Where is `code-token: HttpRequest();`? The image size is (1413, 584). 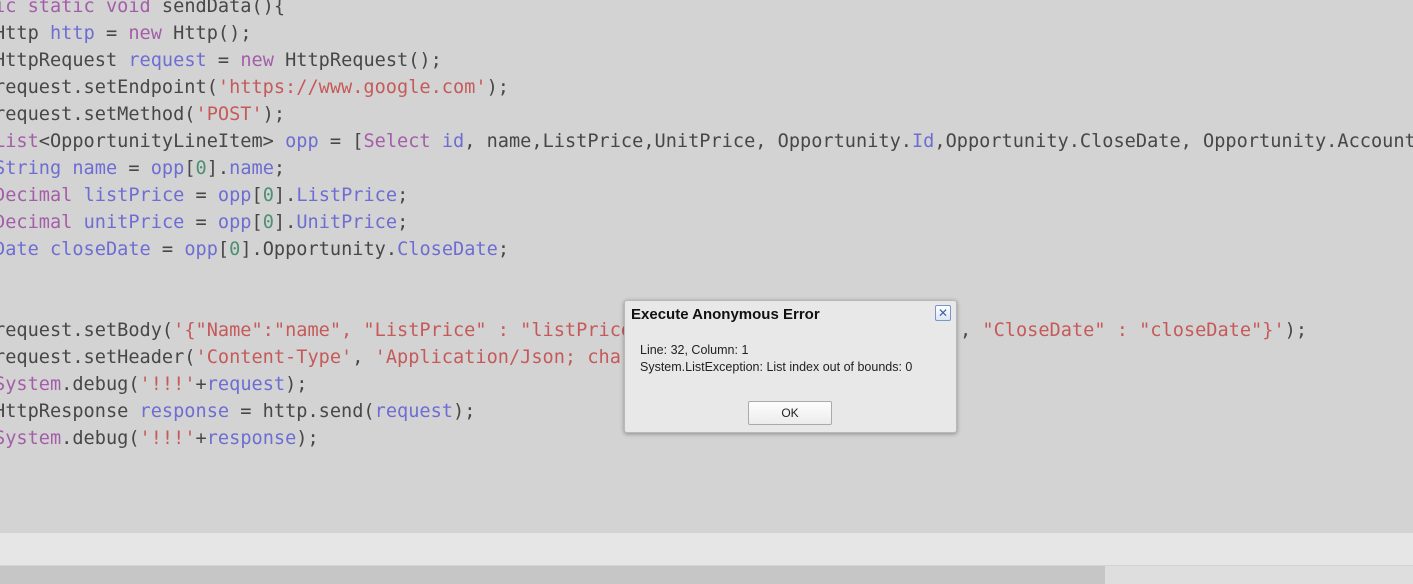 code-token: HttpRequest(); is located at coordinates (357, 60).